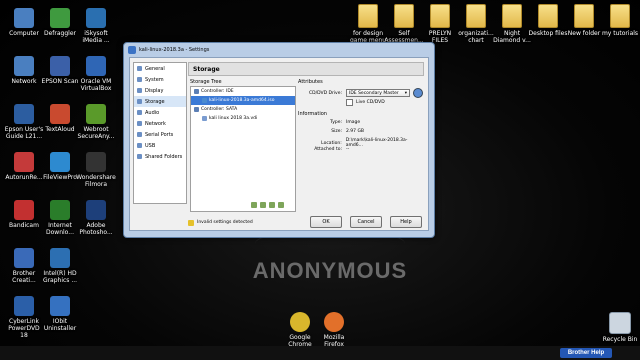 Image resolution: width=640 pixels, height=360 pixels. What do you see at coordinates (160, 156) in the screenshot?
I see `nav-item: Shared Folders` at bounding box center [160, 156].